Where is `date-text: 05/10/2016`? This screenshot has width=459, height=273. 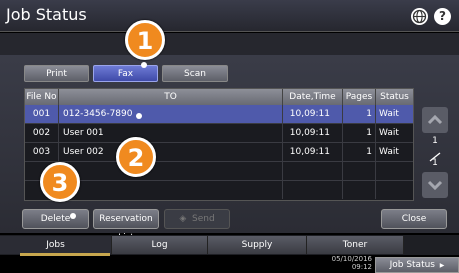
date-text: 05/10/2016 is located at coordinates (351, 259).